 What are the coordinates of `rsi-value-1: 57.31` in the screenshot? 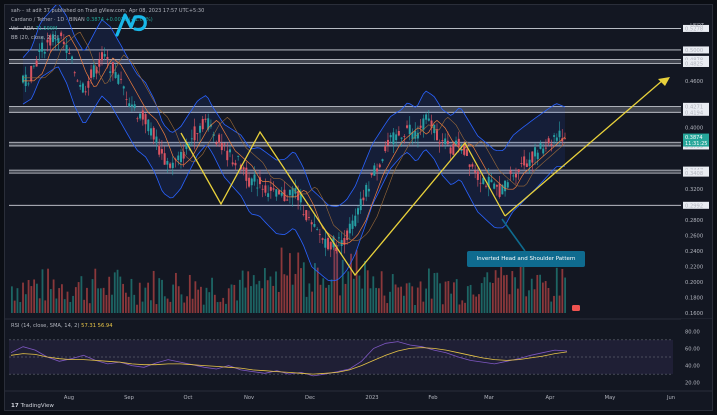 It's located at (89, 326).